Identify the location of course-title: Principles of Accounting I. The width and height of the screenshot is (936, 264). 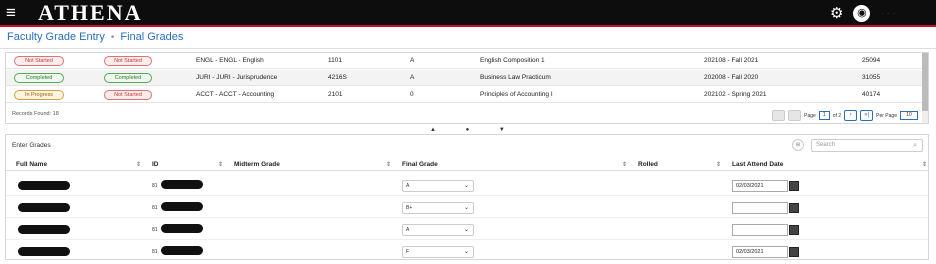
(516, 94).